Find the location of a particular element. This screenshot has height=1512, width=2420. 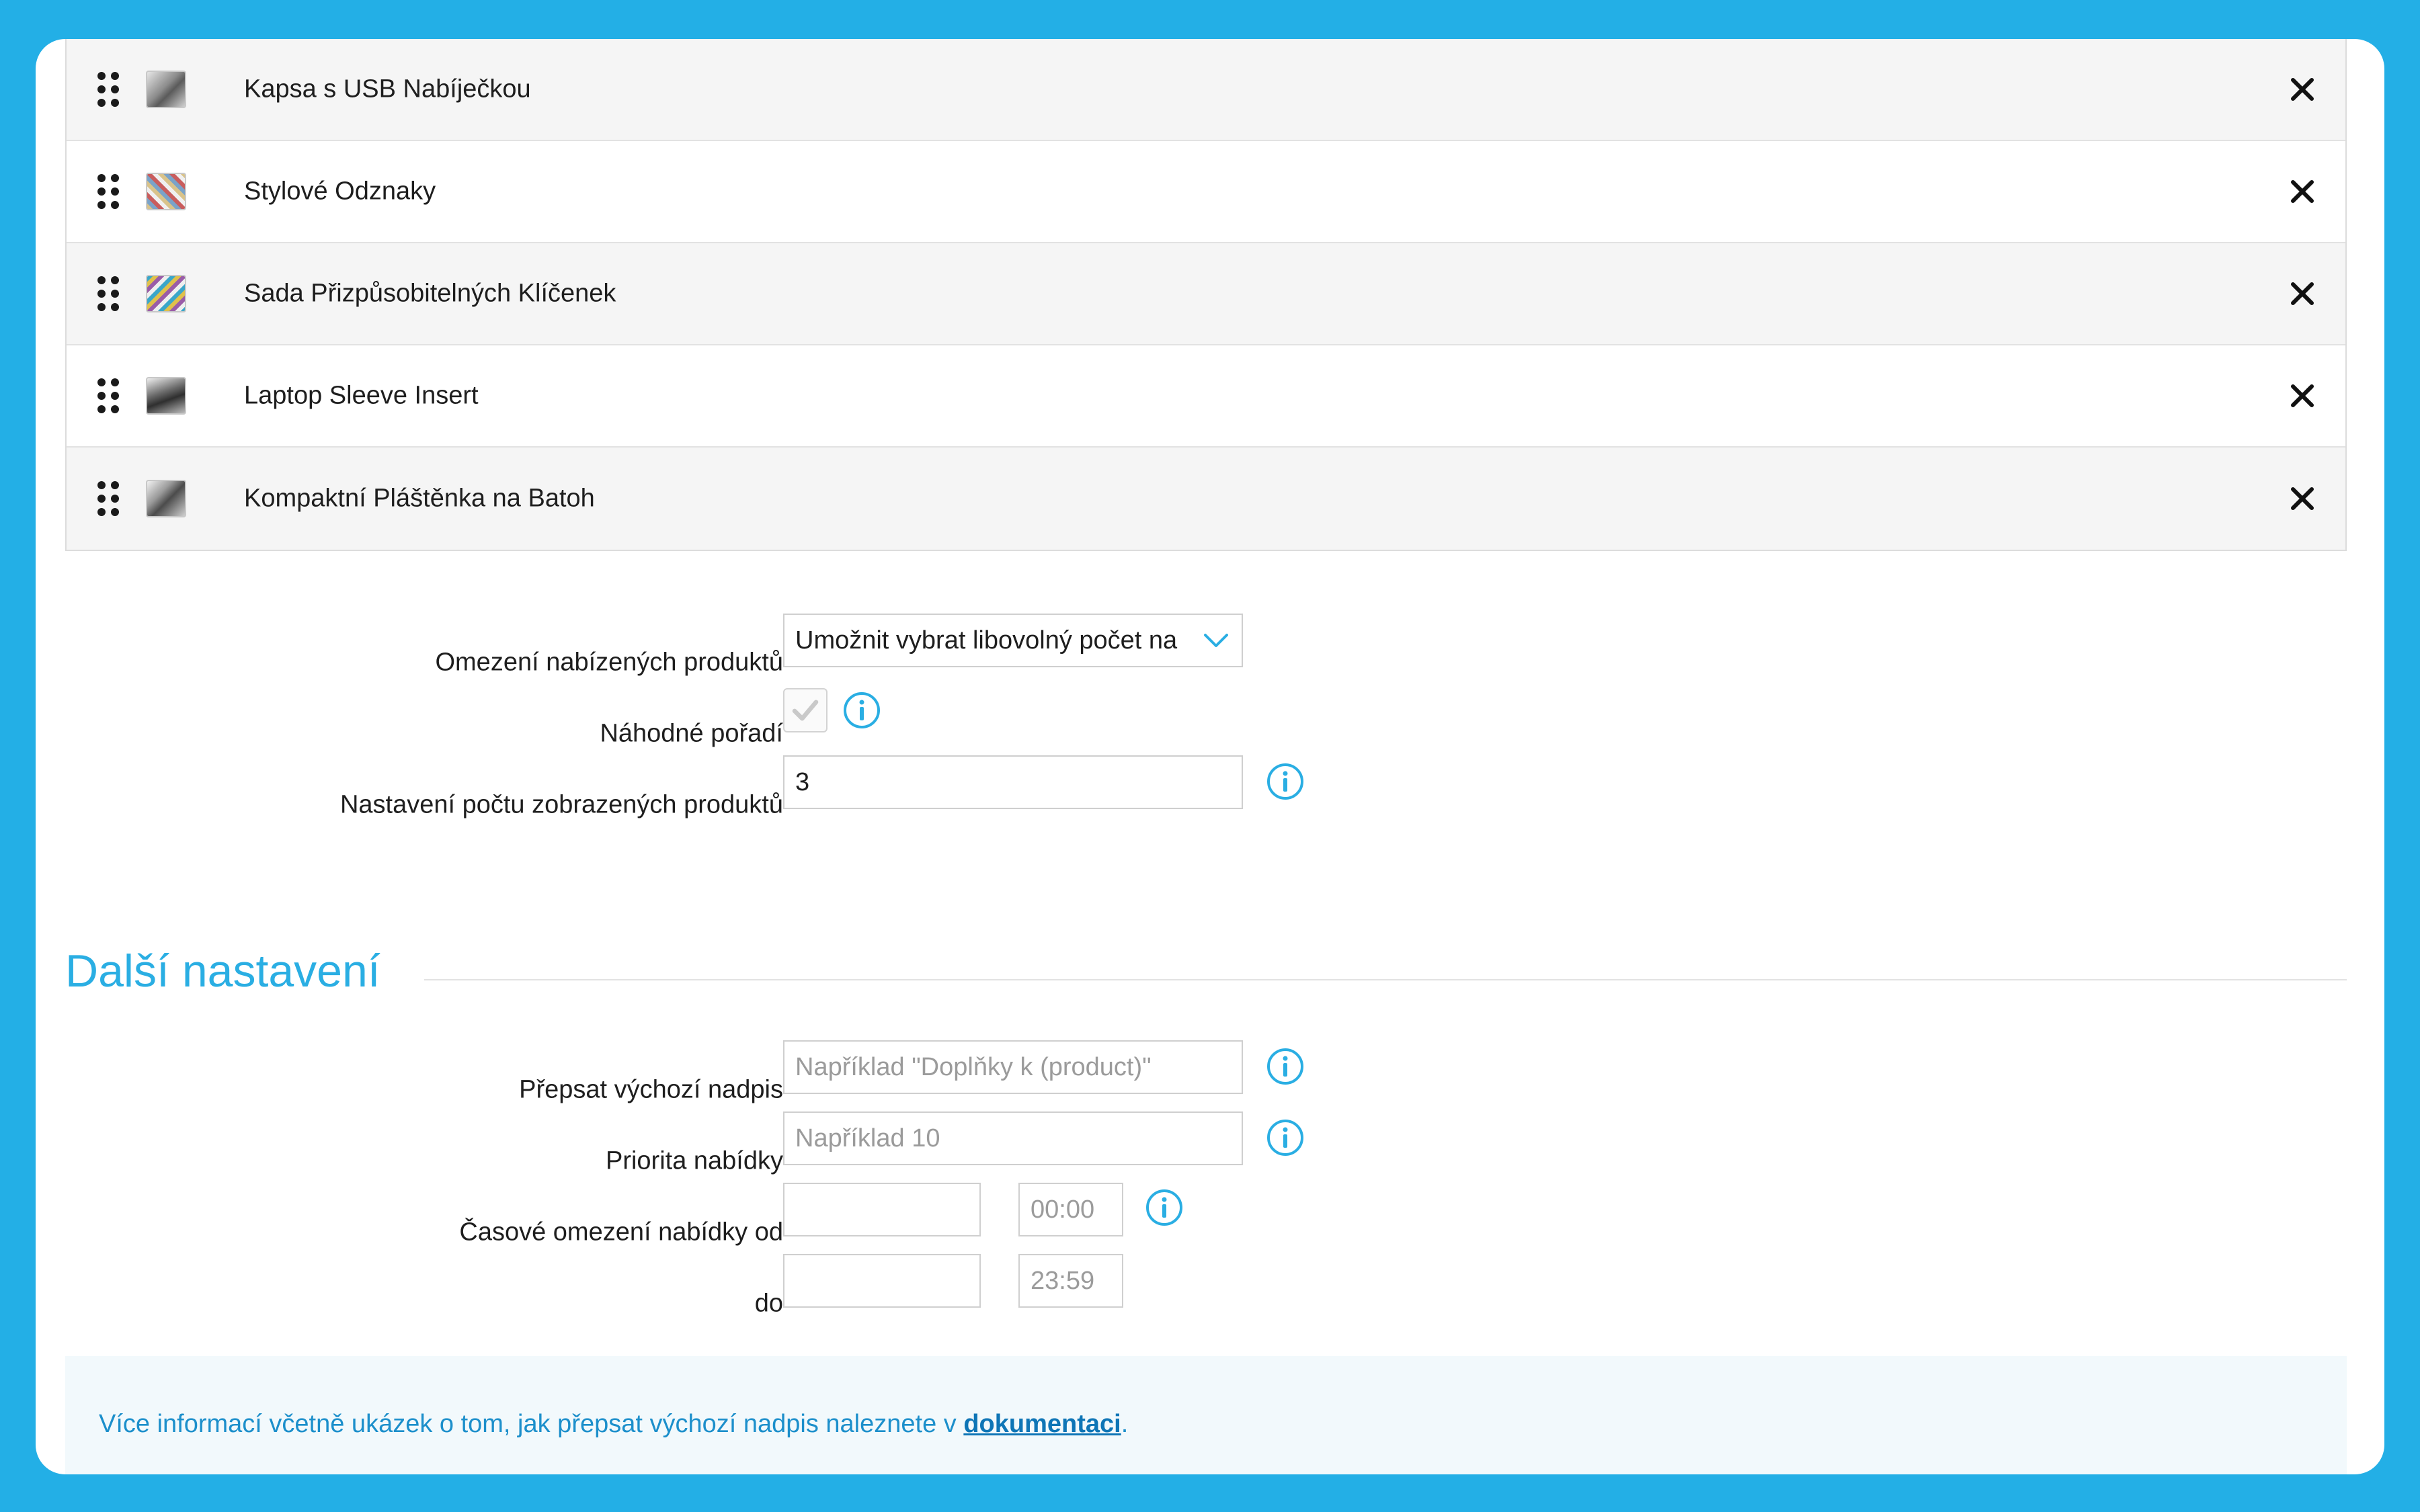

restriction-select: Umožnit vybrat libovolný počet na is located at coordinates (1013, 640).